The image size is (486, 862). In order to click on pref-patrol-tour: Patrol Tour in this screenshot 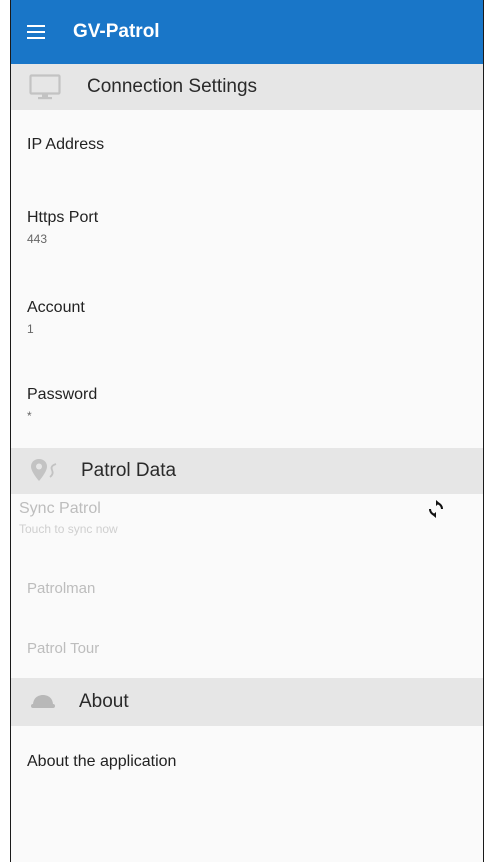, I will do `click(247, 648)`.